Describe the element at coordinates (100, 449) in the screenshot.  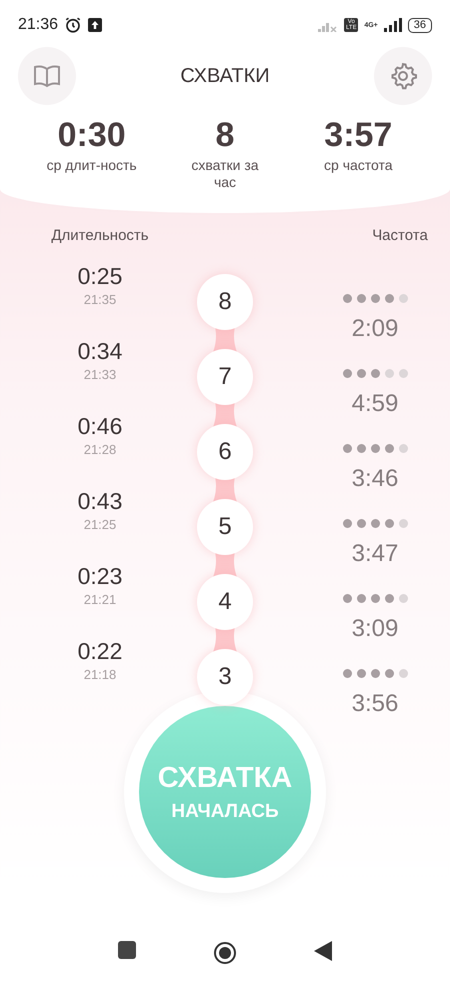
I see `start-time: 21:28` at that location.